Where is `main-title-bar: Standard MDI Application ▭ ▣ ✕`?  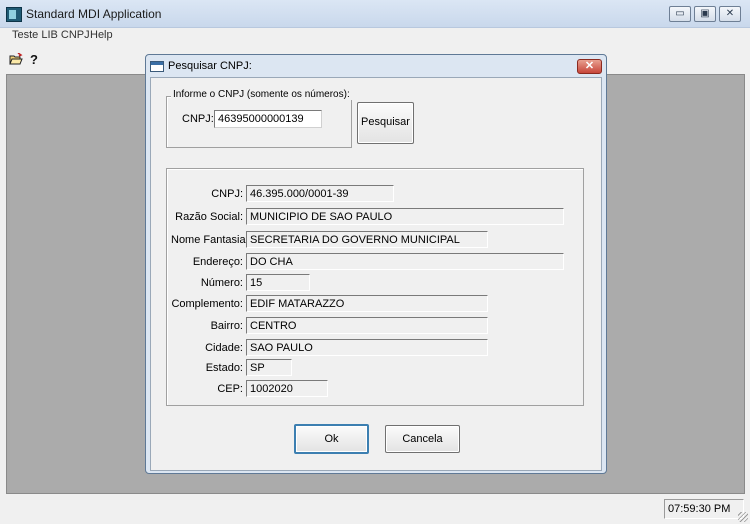
main-title-bar: Standard MDI Application ▭ ▣ ✕ is located at coordinates (375, 14).